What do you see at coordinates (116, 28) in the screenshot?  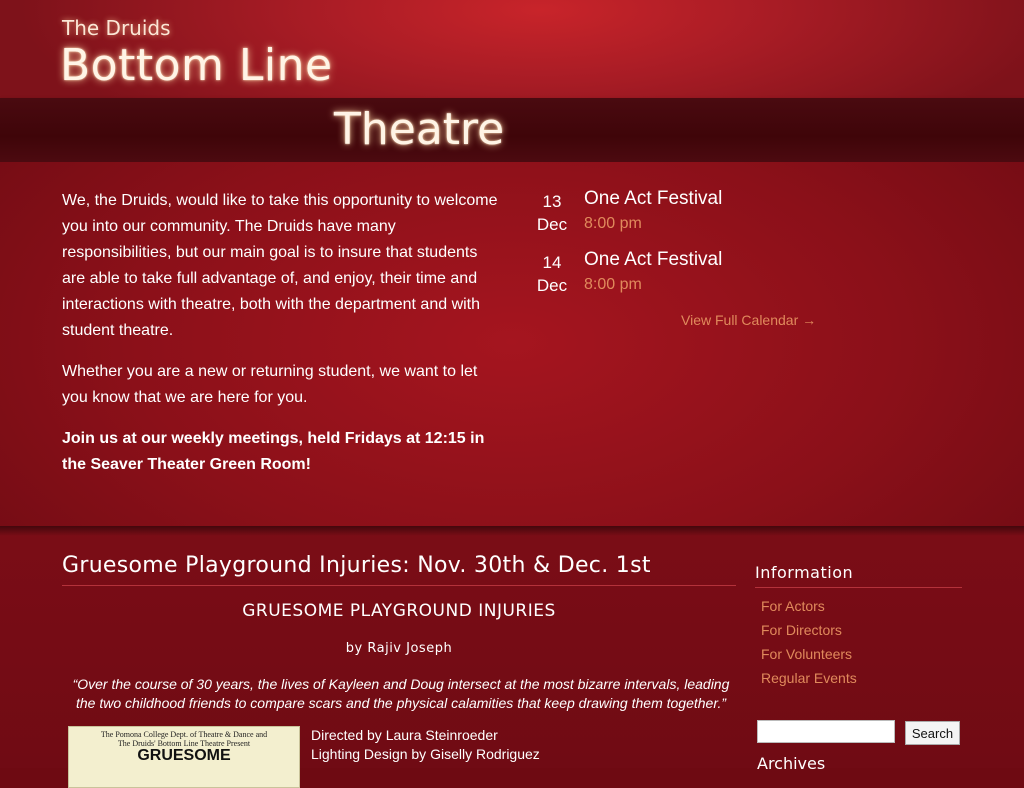 I see `site-logo-small: The Druids` at bounding box center [116, 28].